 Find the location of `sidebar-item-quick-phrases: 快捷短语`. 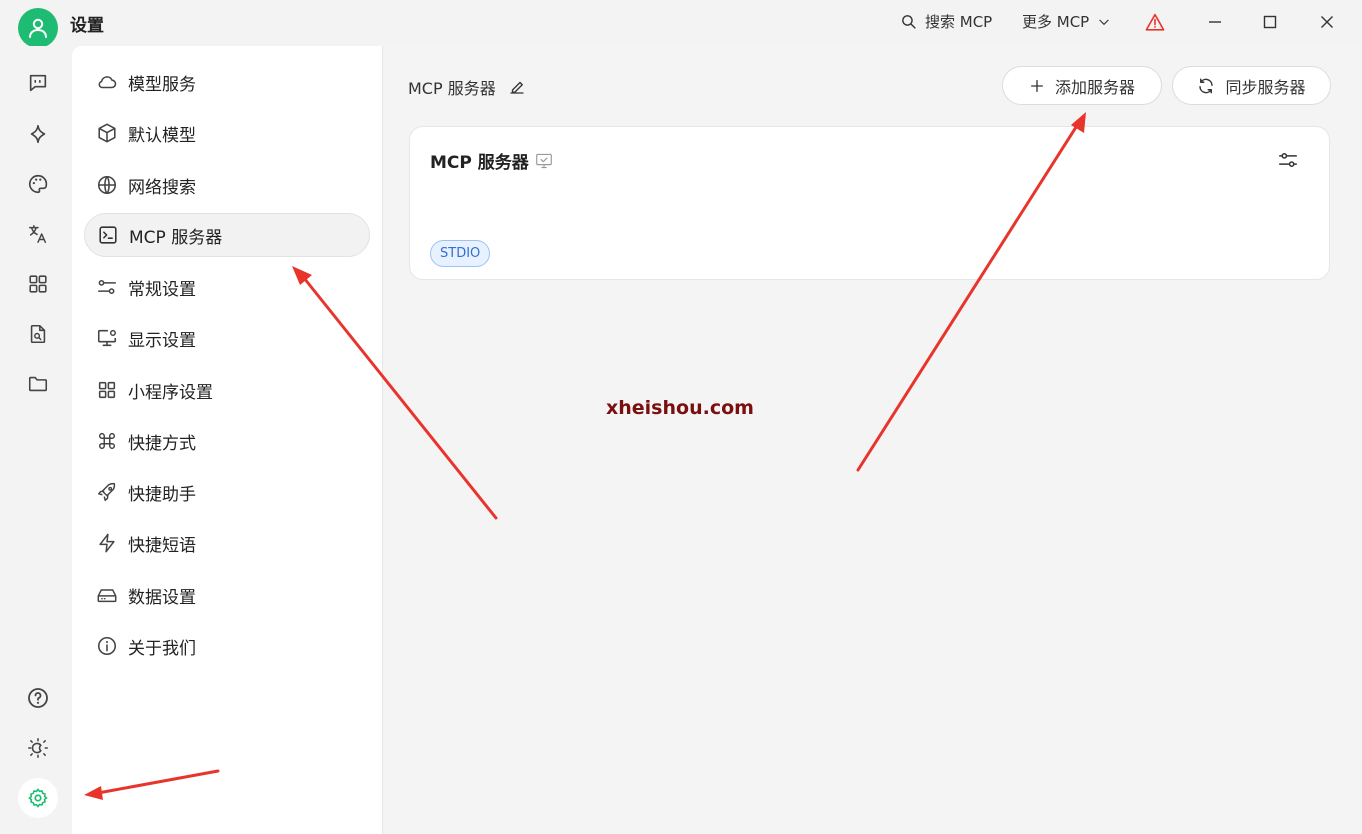

sidebar-item-quick-phrases: 快捷短语 is located at coordinates (227, 543).